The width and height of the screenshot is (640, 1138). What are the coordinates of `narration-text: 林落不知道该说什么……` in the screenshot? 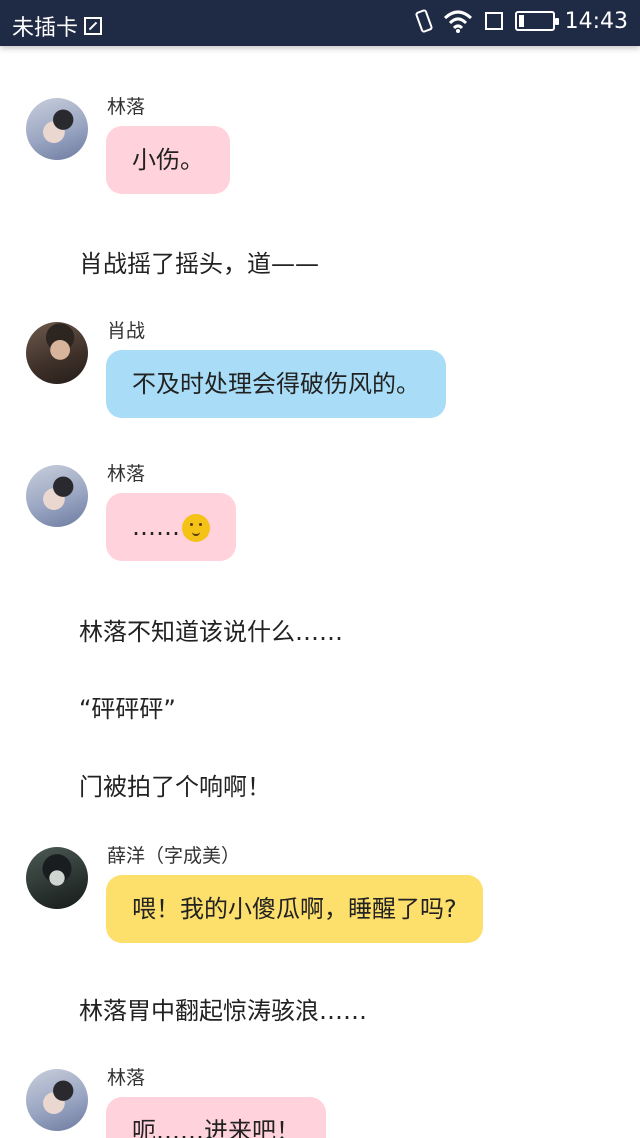 It's located at (211, 632).